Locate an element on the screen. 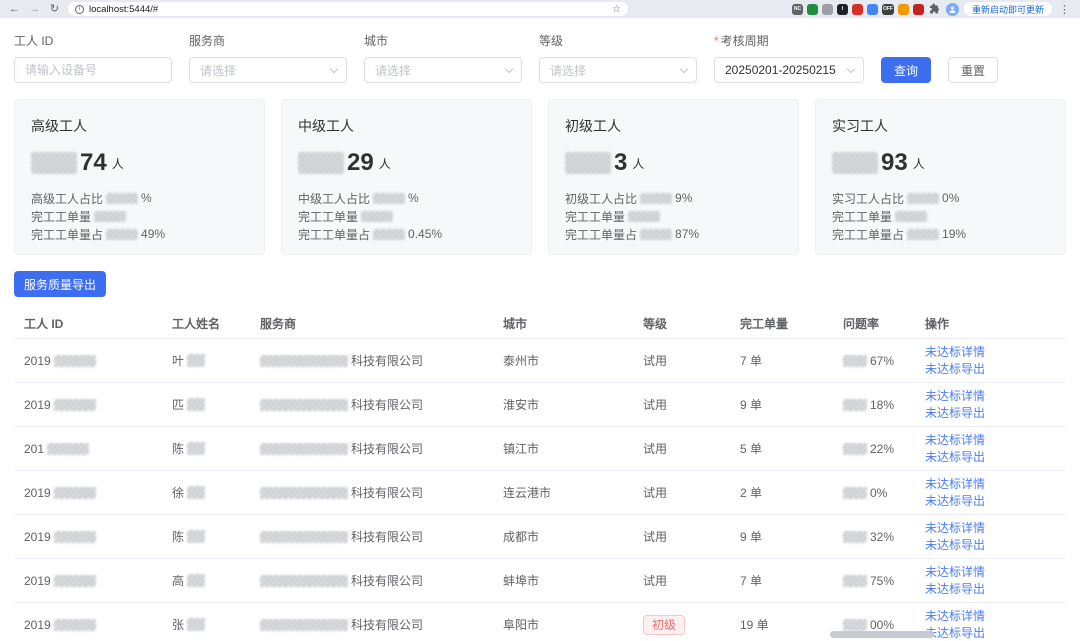 This screenshot has height=641, width=1080. back-icon: ← is located at coordinates (14, 9).